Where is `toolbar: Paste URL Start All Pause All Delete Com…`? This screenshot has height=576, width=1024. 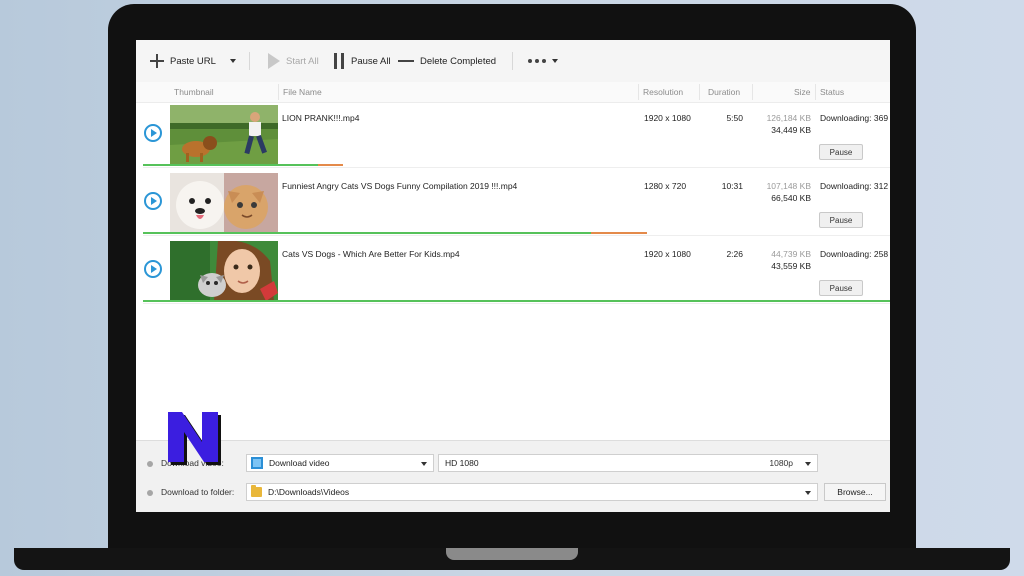 toolbar: Paste URL Start All Pause All Delete Com… is located at coordinates (513, 61).